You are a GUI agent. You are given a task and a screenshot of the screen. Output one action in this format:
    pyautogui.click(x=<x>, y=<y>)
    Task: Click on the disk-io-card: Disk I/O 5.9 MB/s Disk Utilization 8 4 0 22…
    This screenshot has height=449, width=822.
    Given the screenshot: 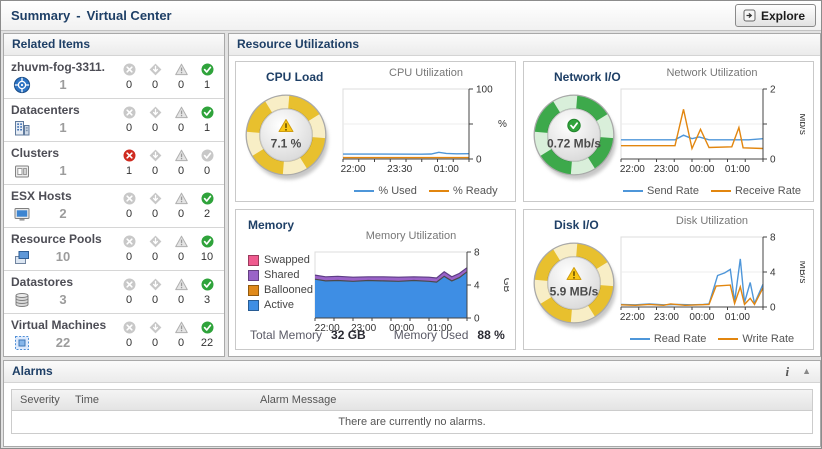 What is the action you would take?
    pyautogui.click(x=668, y=279)
    